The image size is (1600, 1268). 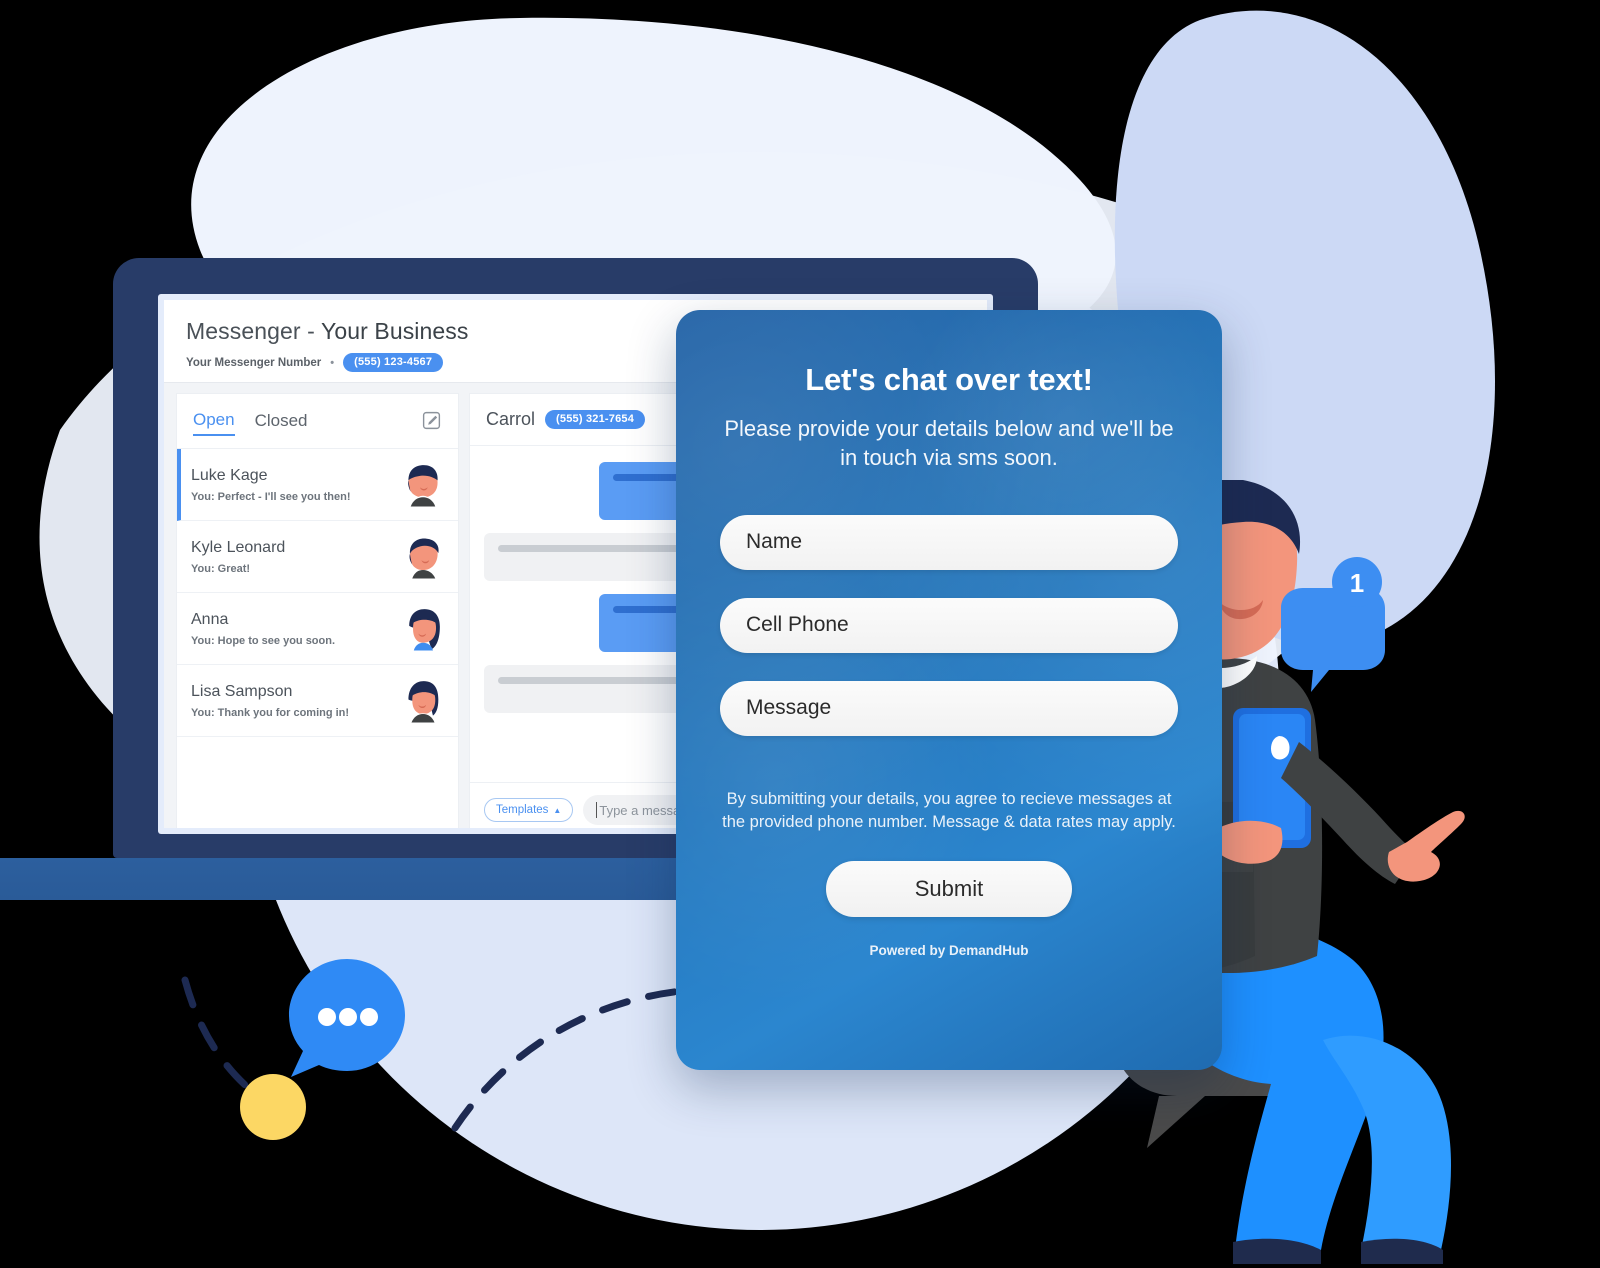 I want to click on widget-title: Let's chat over text!, so click(x=949, y=379).